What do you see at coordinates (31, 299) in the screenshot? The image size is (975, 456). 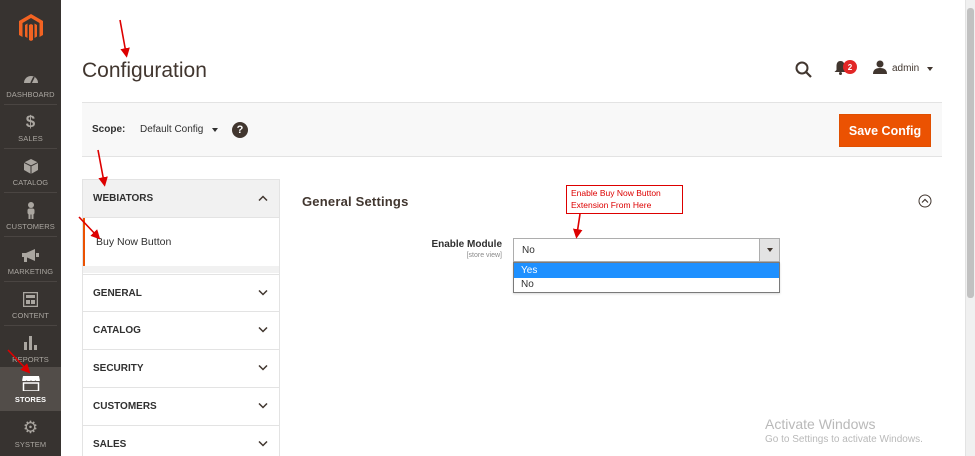 I see `layout-icon` at bounding box center [31, 299].